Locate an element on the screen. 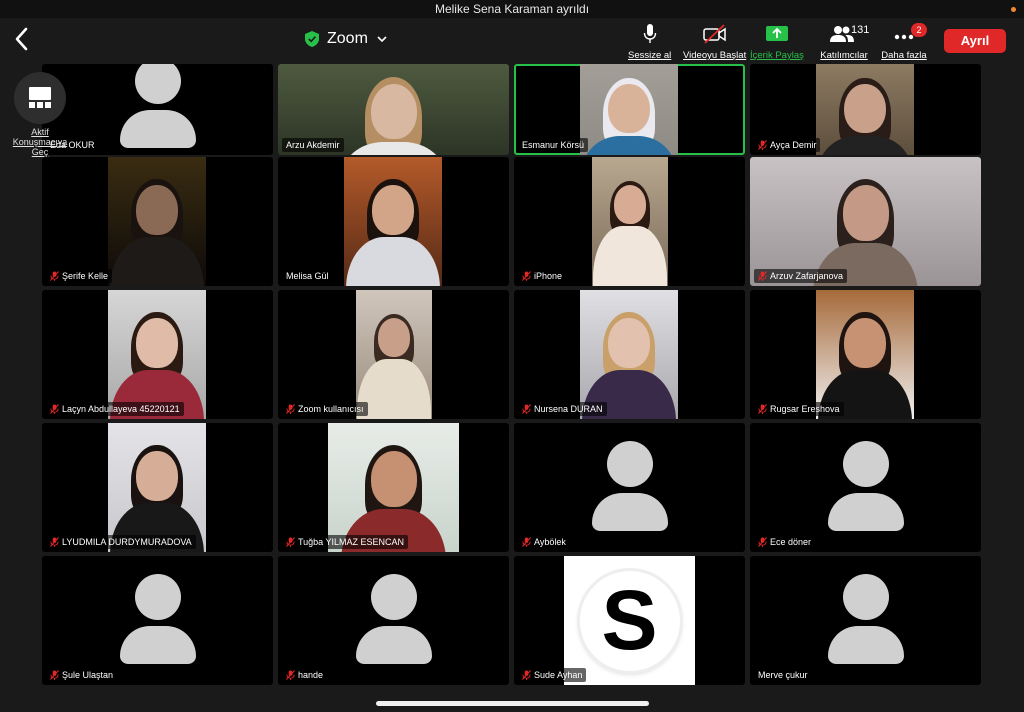 Image resolution: width=1024 pixels, height=712 pixels. participant-name-tag: Ece döner is located at coordinates (785, 542).